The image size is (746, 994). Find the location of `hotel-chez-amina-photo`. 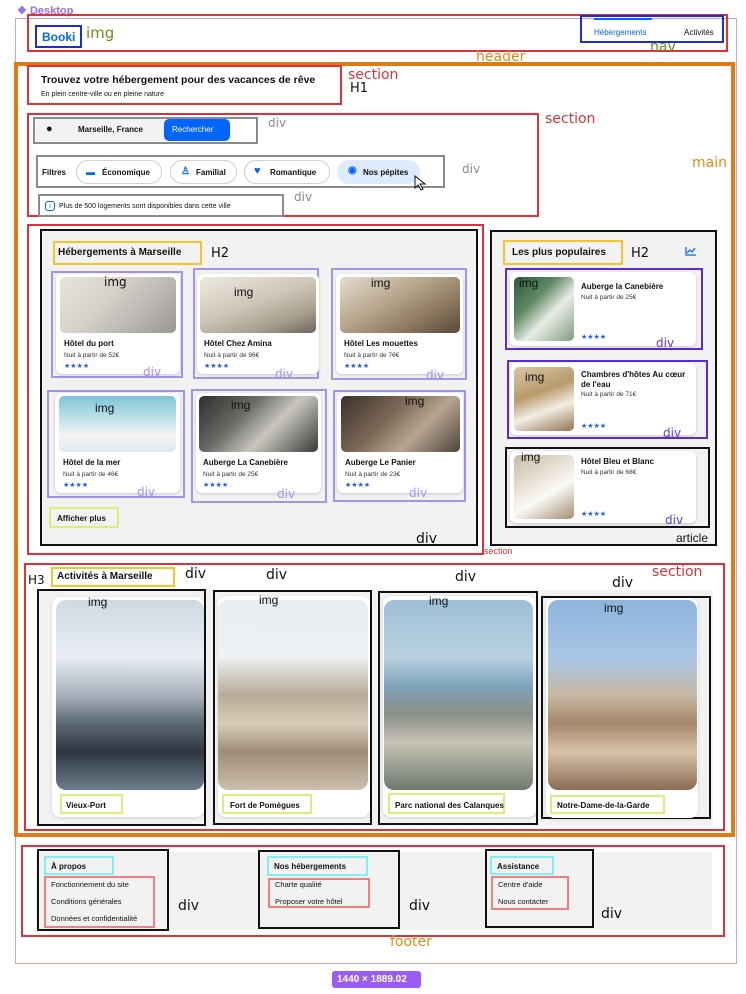

hotel-chez-amina-photo is located at coordinates (258, 305).